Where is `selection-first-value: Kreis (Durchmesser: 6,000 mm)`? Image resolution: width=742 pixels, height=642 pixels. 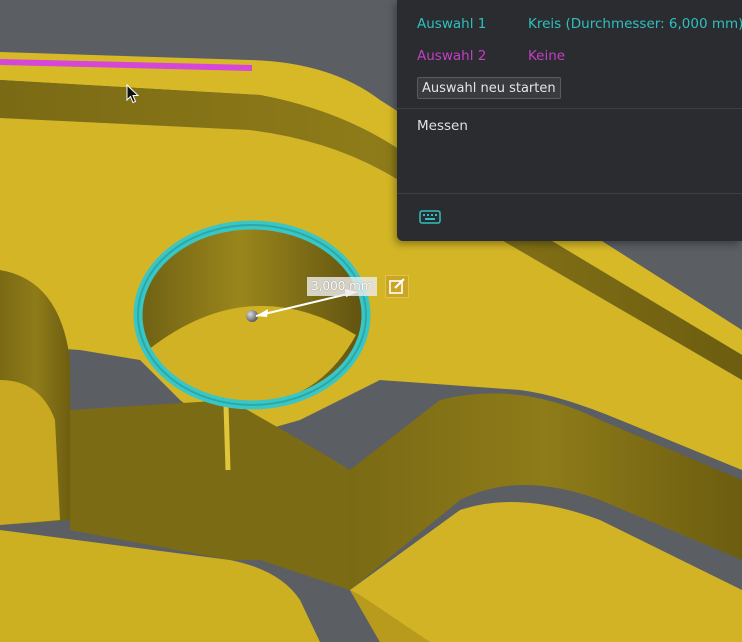
selection-first-value: Kreis (Durchmesser: 6,000 mm) is located at coordinates (635, 24).